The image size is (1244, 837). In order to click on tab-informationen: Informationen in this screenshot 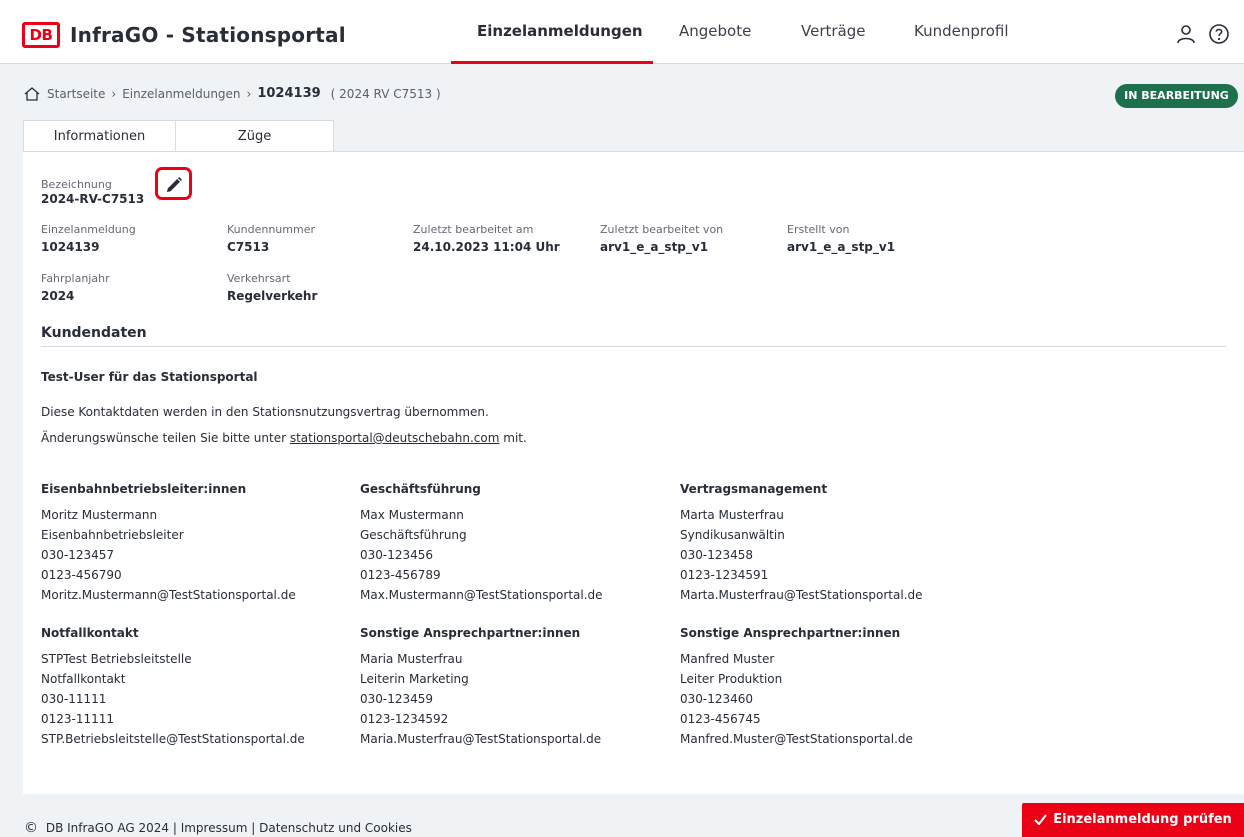, I will do `click(99, 135)`.